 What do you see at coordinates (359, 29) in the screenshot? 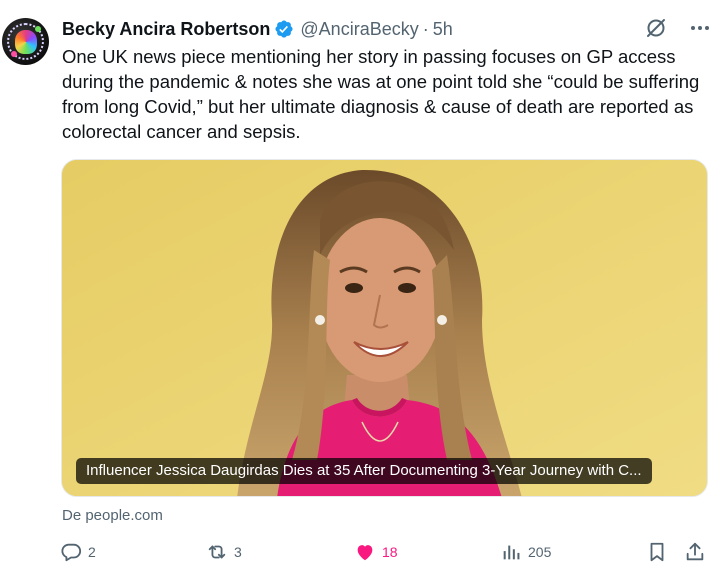
I see `author-handle: @AnciraBecky` at bounding box center [359, 29].